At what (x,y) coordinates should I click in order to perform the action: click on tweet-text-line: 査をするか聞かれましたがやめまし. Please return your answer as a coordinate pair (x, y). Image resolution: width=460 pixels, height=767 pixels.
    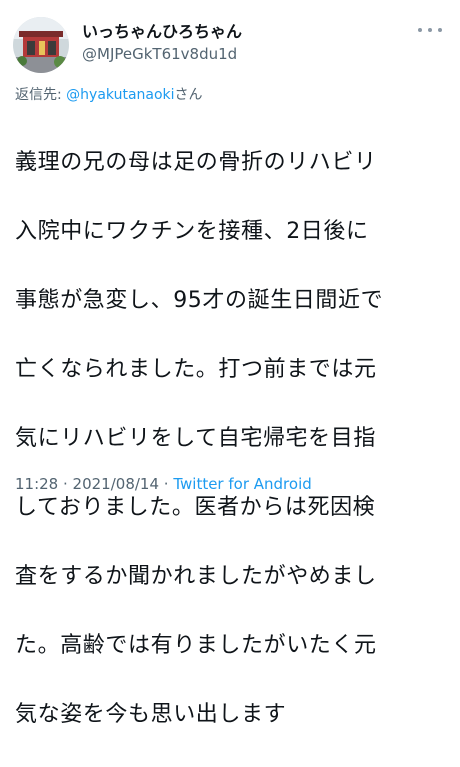
    Looking at the image, I should click on (196, 576).